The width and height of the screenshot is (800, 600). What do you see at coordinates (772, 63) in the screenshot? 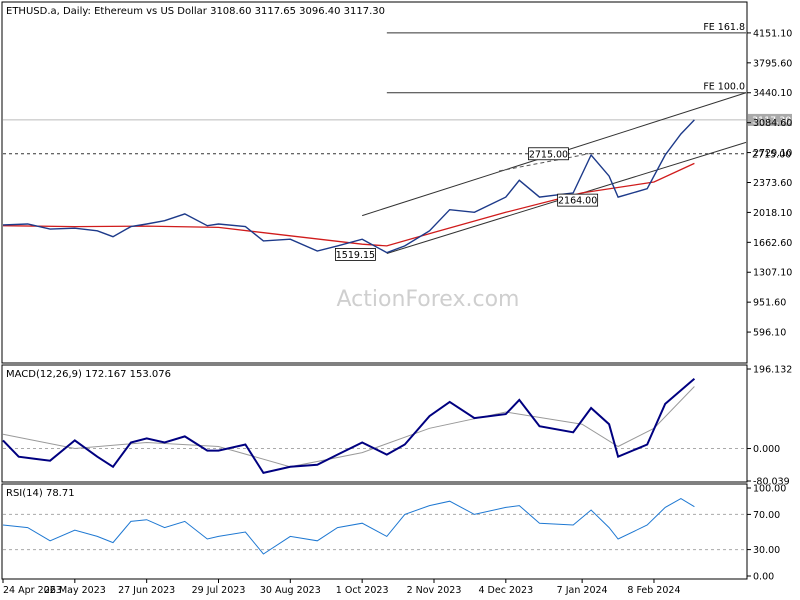
I see `price-tick-label-1: 3795.60` at bounding box center [772, 63].